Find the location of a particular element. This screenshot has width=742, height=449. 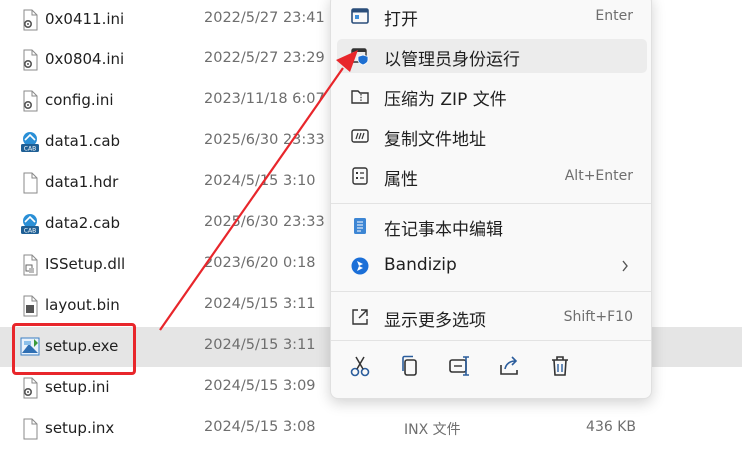

shield-admin-icon is located at coordinates (360, 57).